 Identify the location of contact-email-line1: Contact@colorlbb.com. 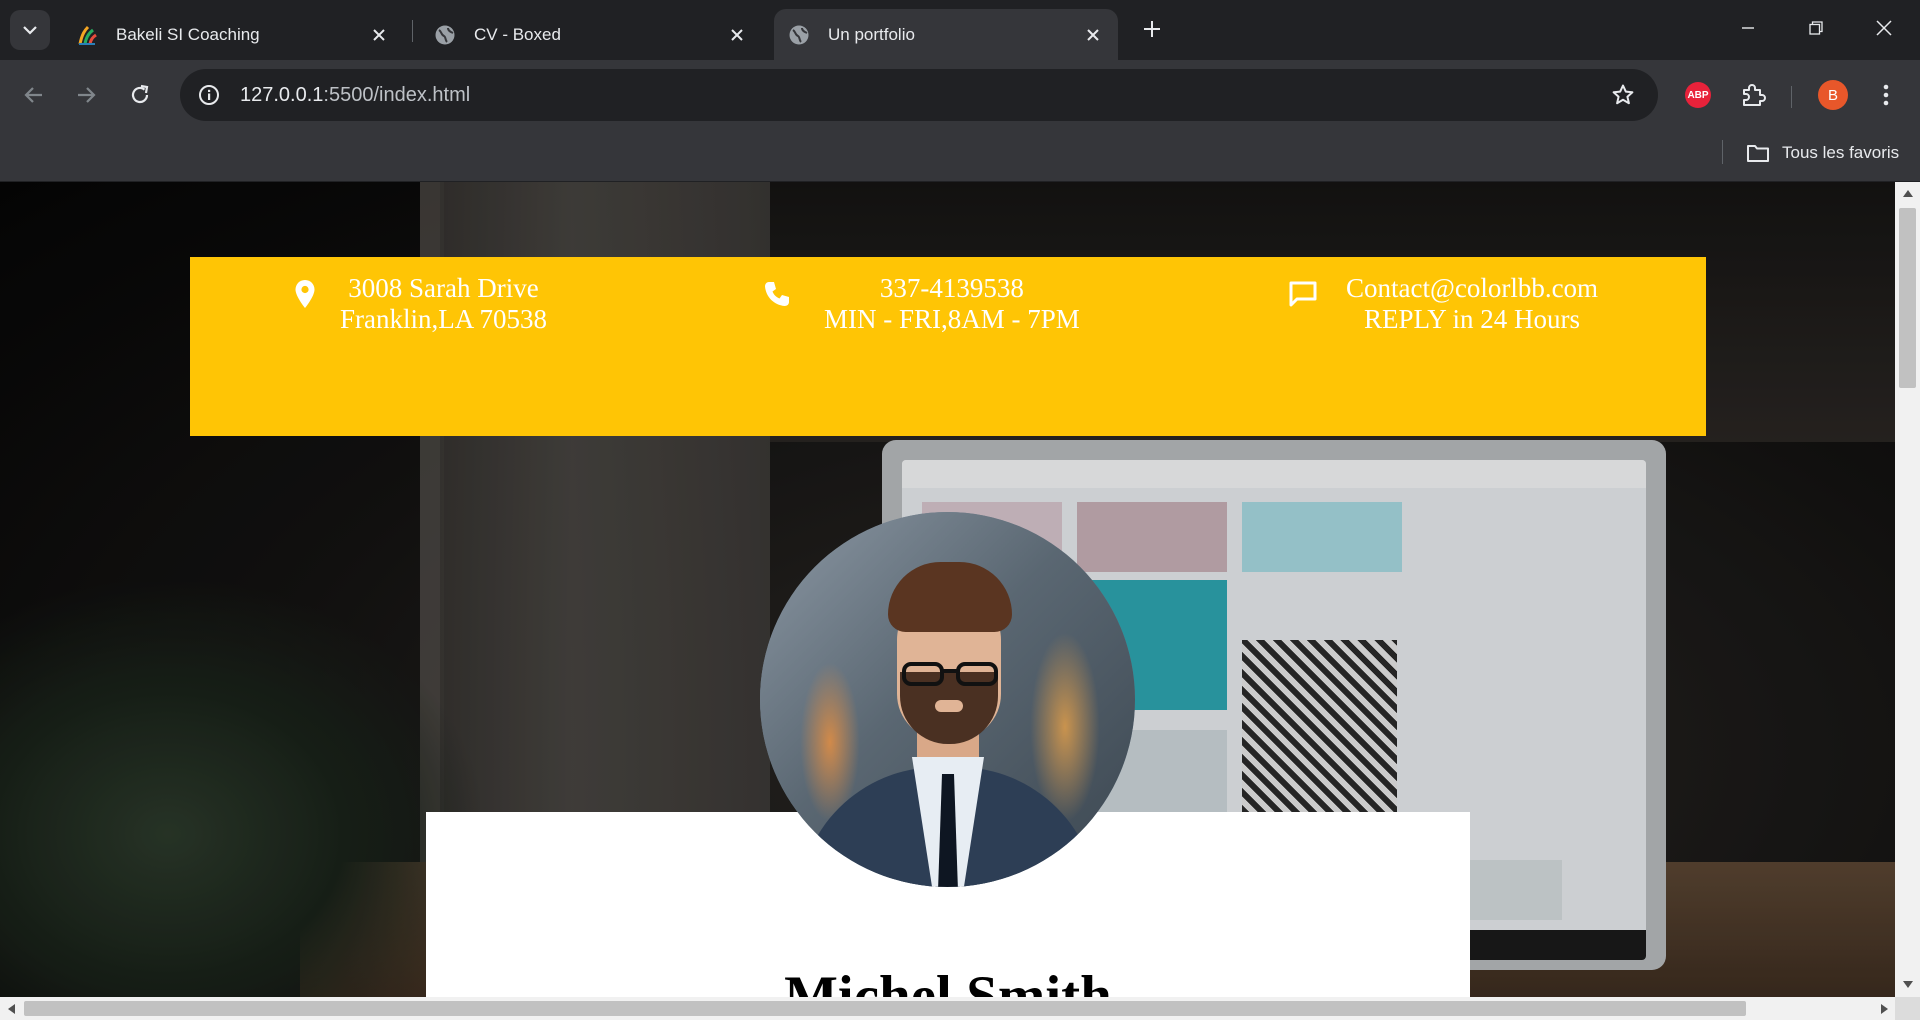
(1472, 288).